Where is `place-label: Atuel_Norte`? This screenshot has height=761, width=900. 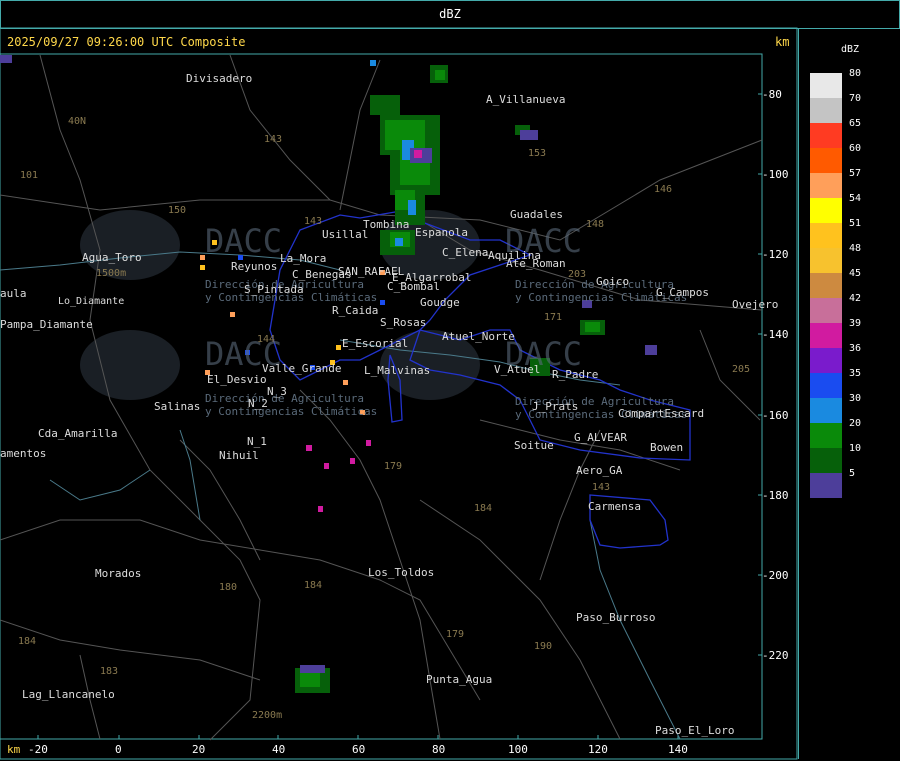
place-label: Atuel_Norte is located at coordinates (478, 336).